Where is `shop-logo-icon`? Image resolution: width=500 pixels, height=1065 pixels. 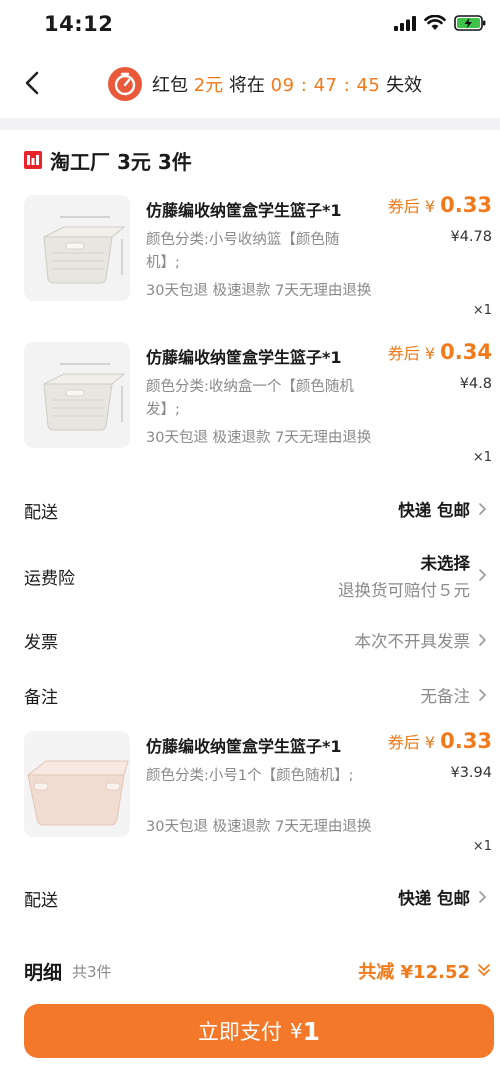 shop-logo-icon is located at coordinates (33, 160).